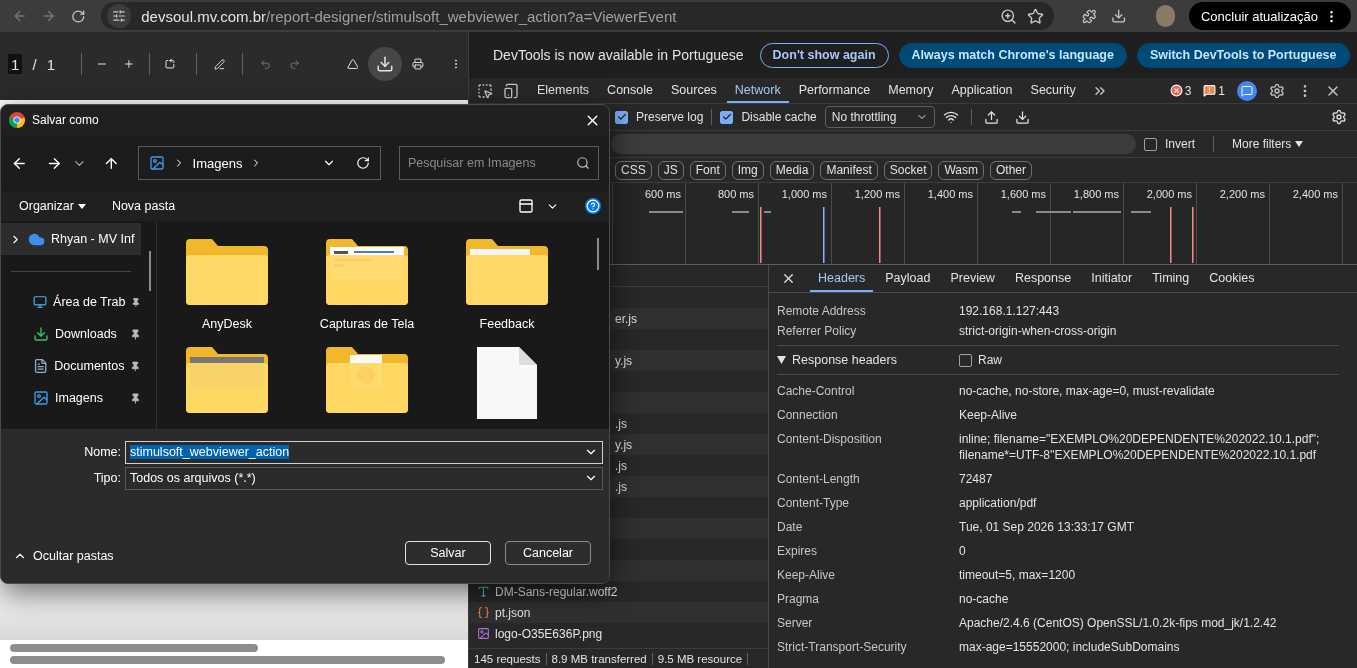 This screenshot has width=1357, height=668. Describe the element at coordinates (1112, 278) in the screenshot. I see `details-tab: Initiator` at that location.